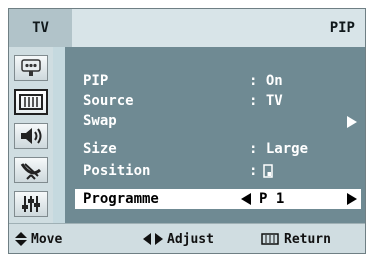 Image resolution: width=376 pixels, height=264 pixels. I want to click on menu-row-label: Size, so click(100, 149).